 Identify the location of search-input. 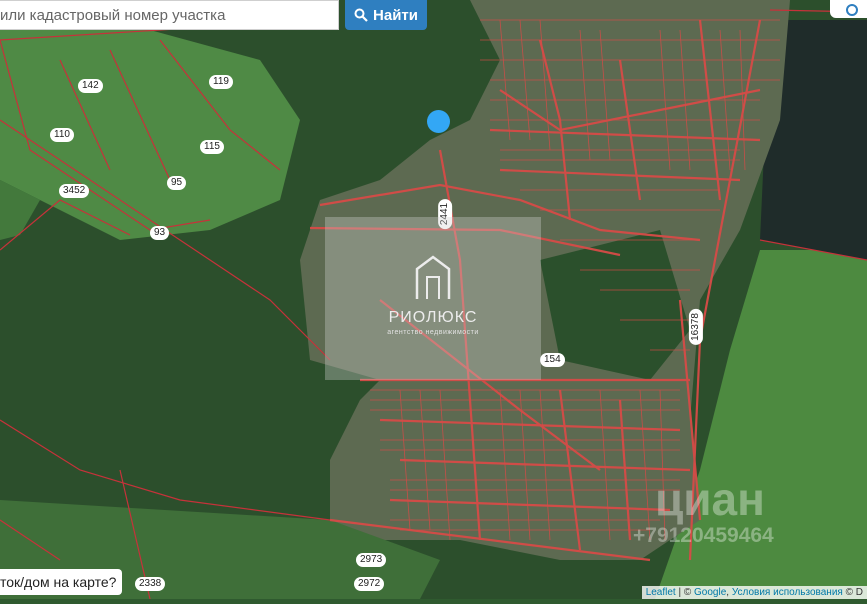
(169, 15).